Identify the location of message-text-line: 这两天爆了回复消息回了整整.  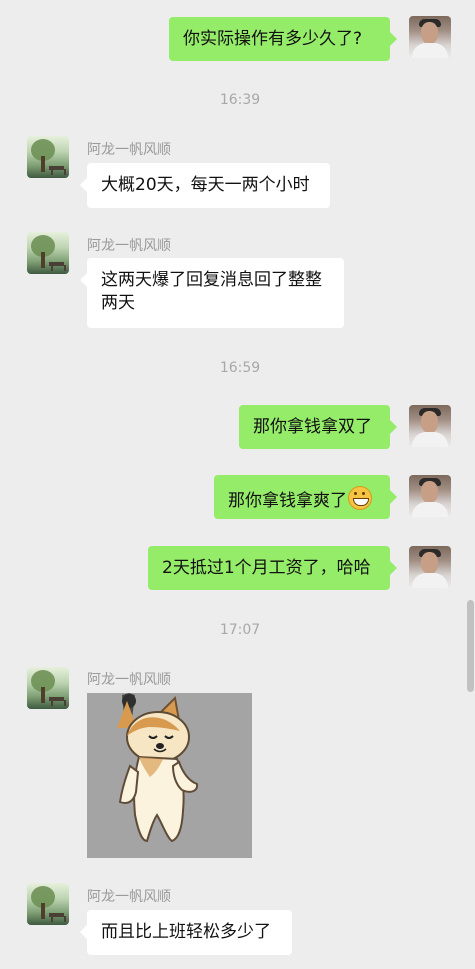
(211, 280).